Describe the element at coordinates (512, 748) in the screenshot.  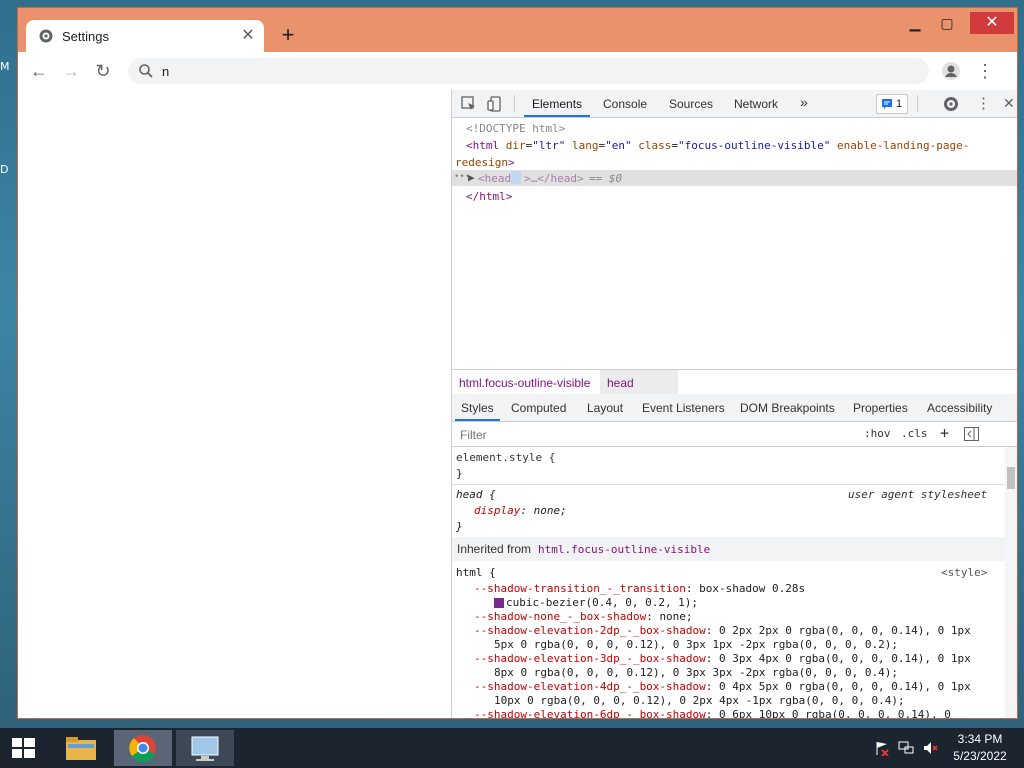
I see `taskbar: 3:34 PM 5/23/2022` at that location.